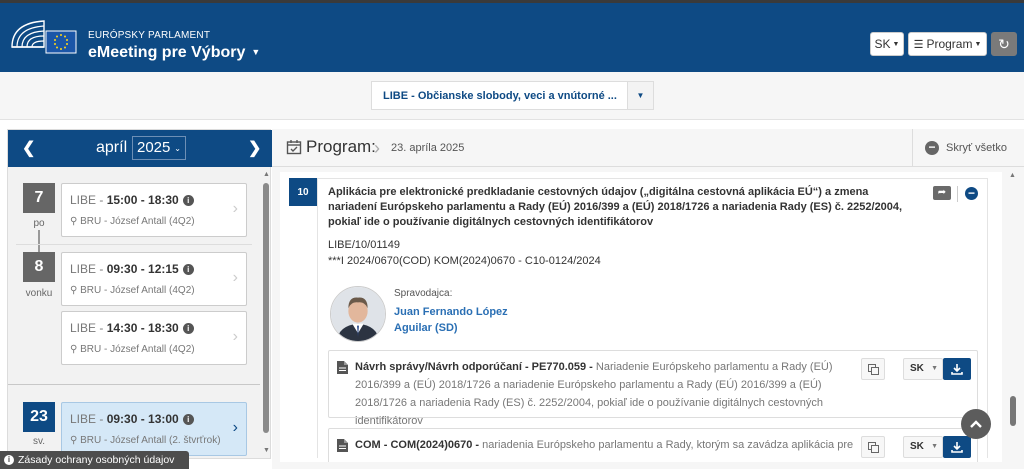 The width and height of the screenshot is (1024, 469). Describe the element at coordinates (1013, 318) in the screenshot. I see `program-scrollbar: ▲` at that location.